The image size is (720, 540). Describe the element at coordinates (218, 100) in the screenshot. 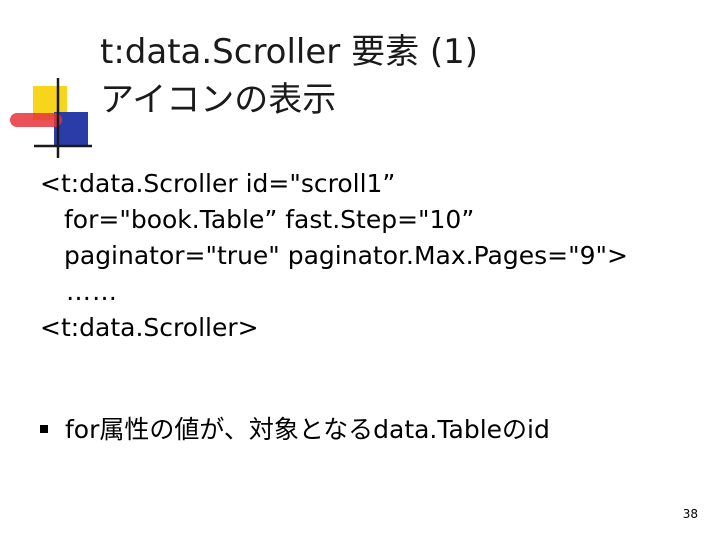

I see `title-line-2: アイコンの表示` at that location.